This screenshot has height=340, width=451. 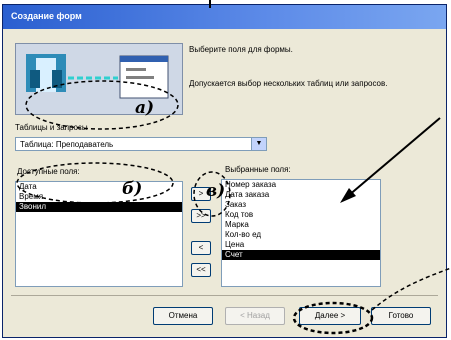 I want to click on annotation-b: б), so click(x=132, y=189).